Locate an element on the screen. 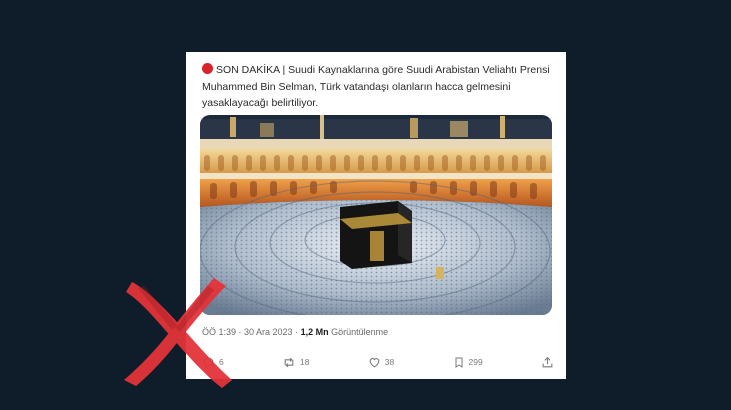  share-button is located at coordinates (547, 362).